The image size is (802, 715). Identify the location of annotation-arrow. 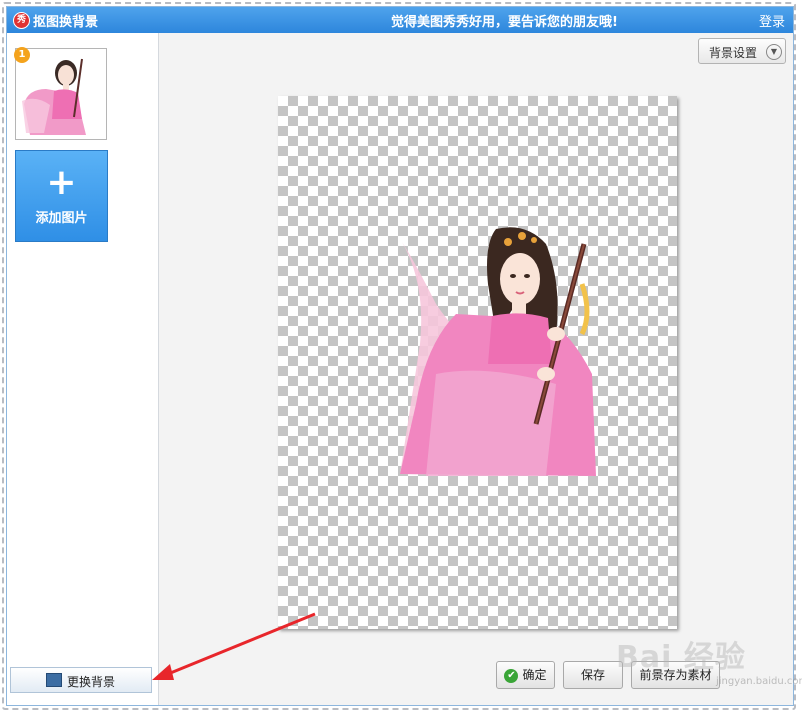
(234, 646).